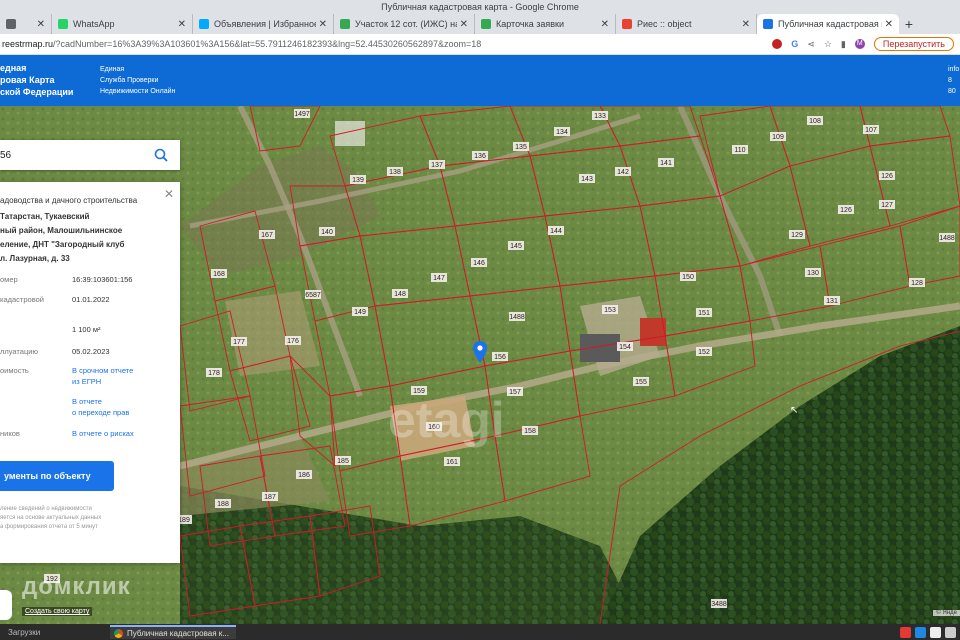 Image resolution: width=960 pixels, height=640 pixels. Describe the element at coordinates (587, 179) in the screenshot. I see `plot-number-label: 143` at that location.